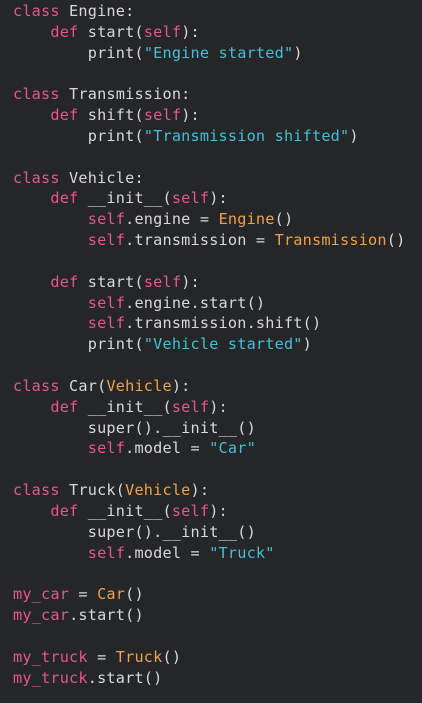 The width and height of the screenshot is (422, 703). What do you see at coordinates (41, 615) in the screenshot?
I see `variable-token: my_car` at bounding box center [41, 615].